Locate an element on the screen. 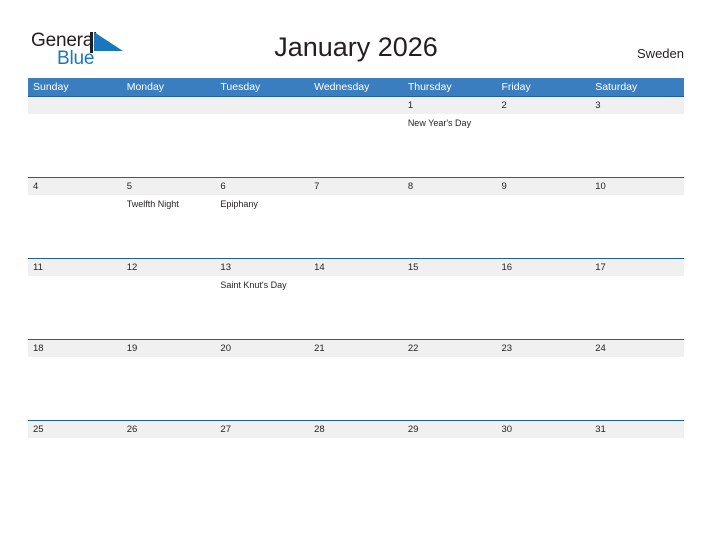  week-event-band: Saint Knut's Day is located at coordinates (356, 307).